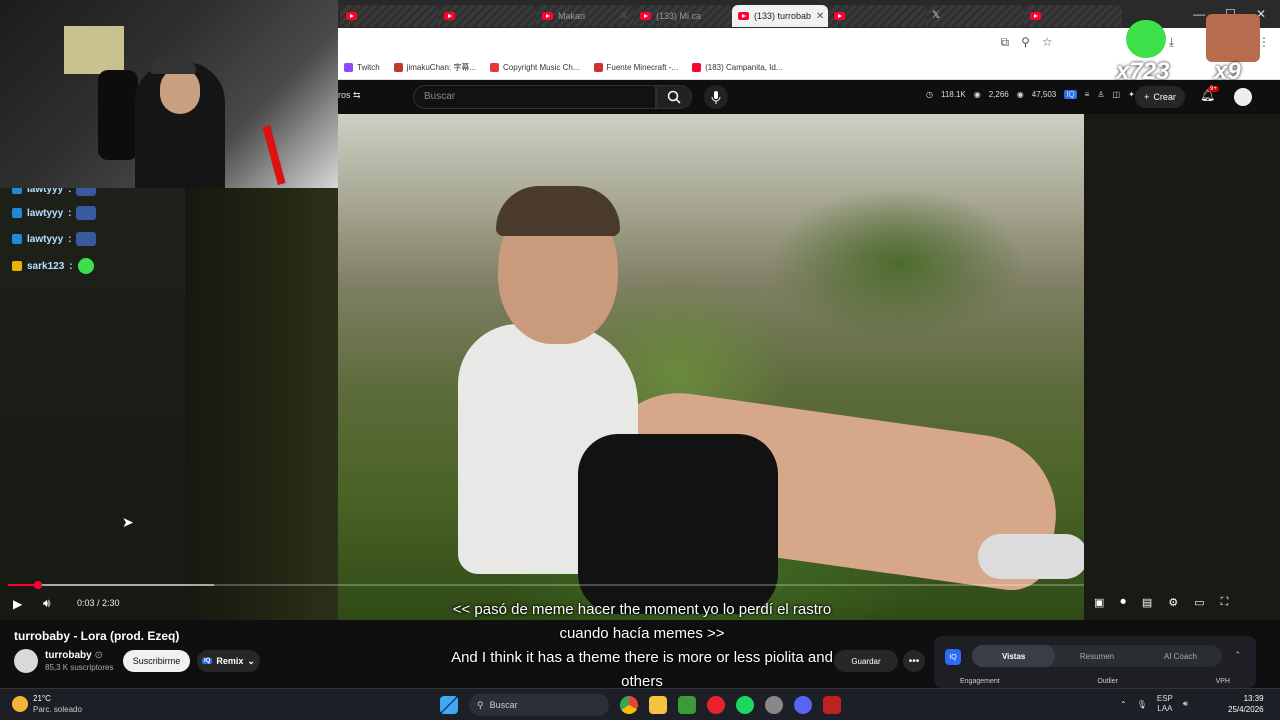 The width and height of the screenshot is (1280, 720). I want to click on browser-tab: (133) Mi ca, so click(683, 16).